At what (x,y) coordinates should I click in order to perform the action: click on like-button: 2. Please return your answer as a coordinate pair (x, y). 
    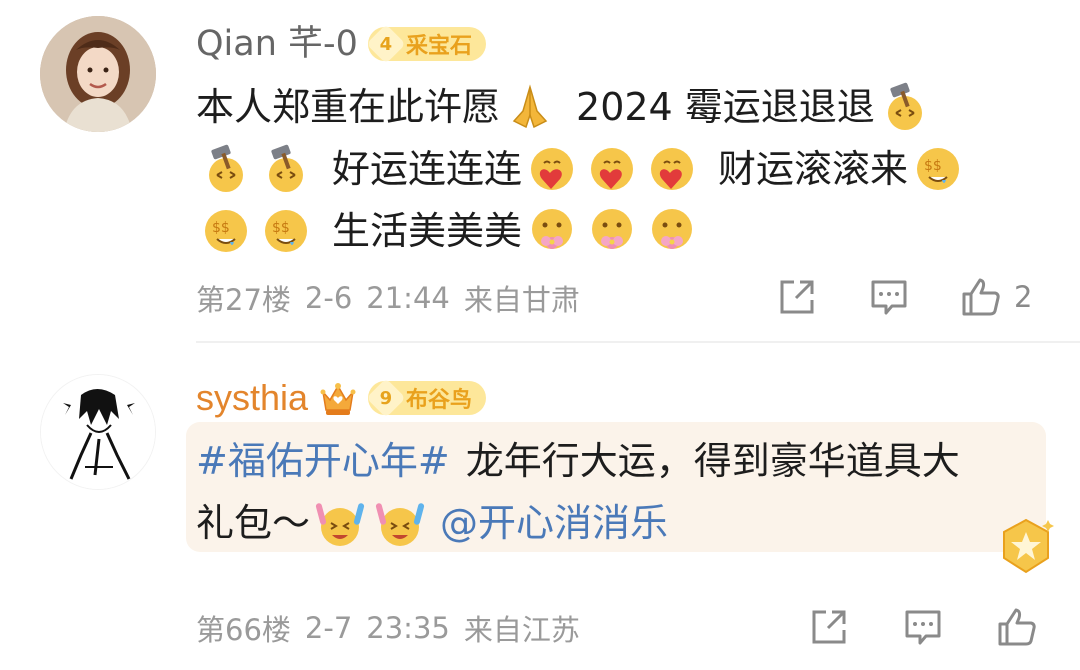
    Looking at the image, I should click on (996, 297).